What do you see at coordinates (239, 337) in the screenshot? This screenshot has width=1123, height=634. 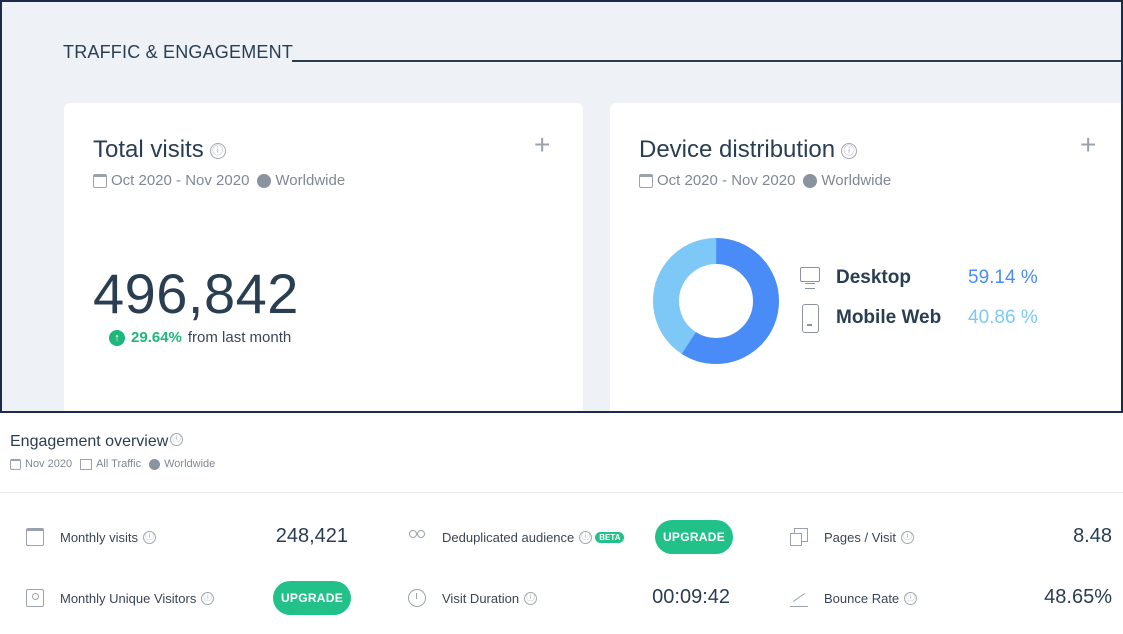 I see `growth-label: from last month` at bounding box center [239, 337].